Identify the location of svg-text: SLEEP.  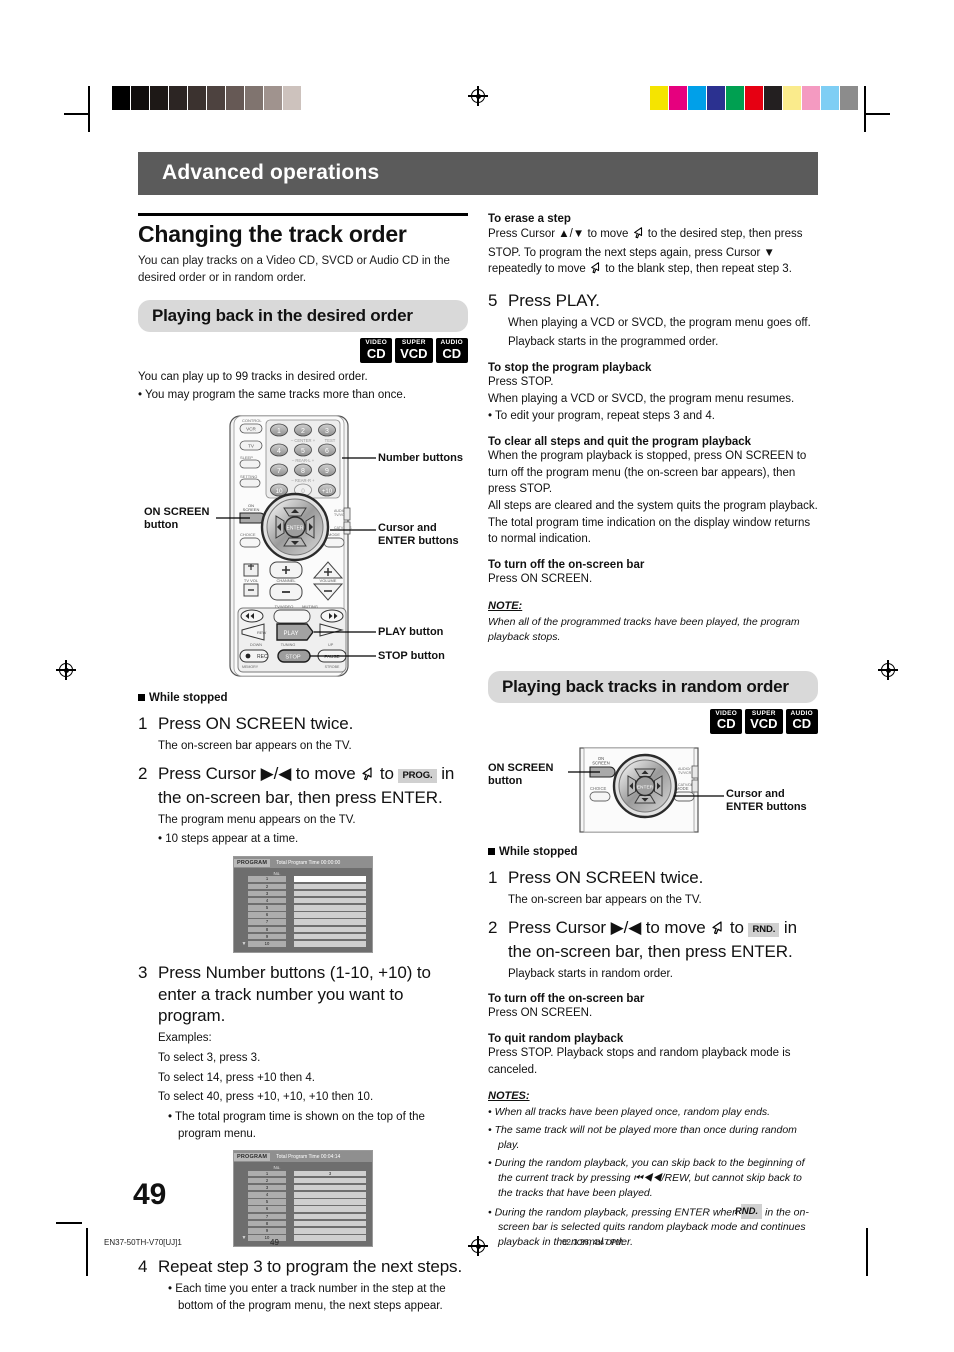
(246, 457).